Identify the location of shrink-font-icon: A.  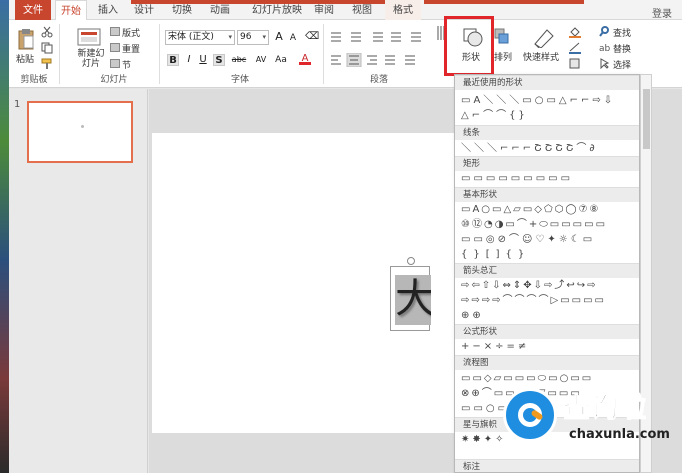
(293, 38).